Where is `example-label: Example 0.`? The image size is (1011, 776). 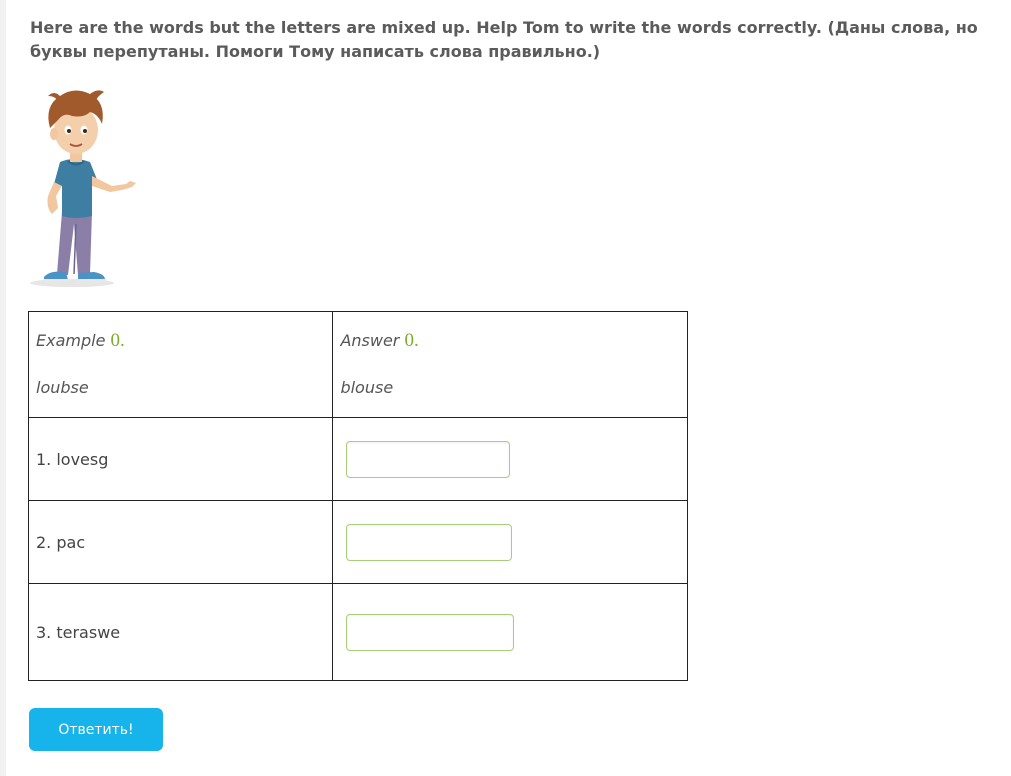 example-label: Example 0. is located at coordinates (180, 341).